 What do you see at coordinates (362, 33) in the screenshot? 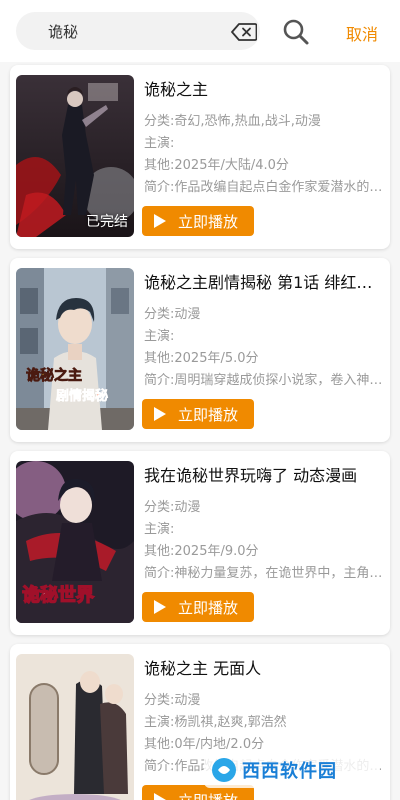
I see `cancel-button: 取消` at bounding box center [362, 33].